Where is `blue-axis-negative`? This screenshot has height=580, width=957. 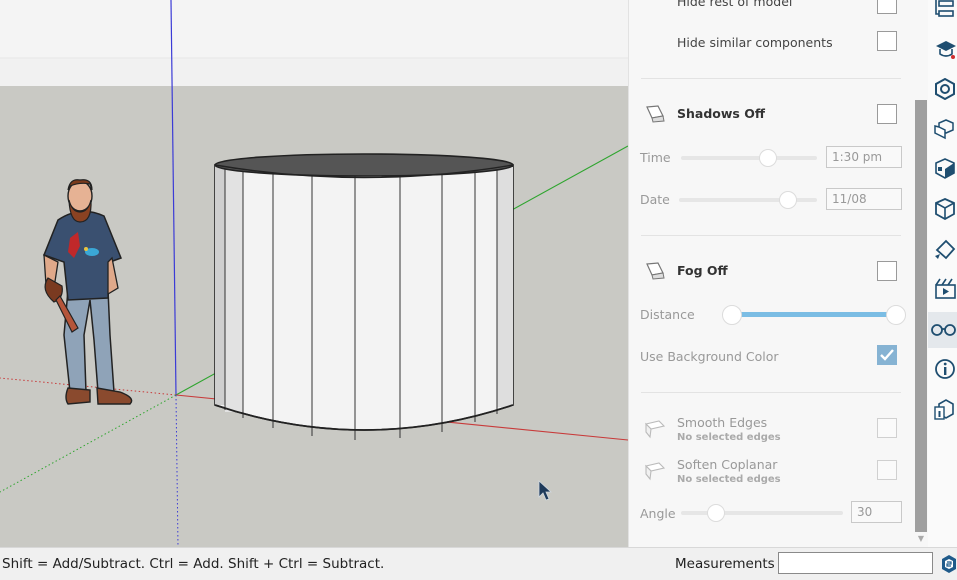 blue-axis-negative is located at coordinates (177, 470).